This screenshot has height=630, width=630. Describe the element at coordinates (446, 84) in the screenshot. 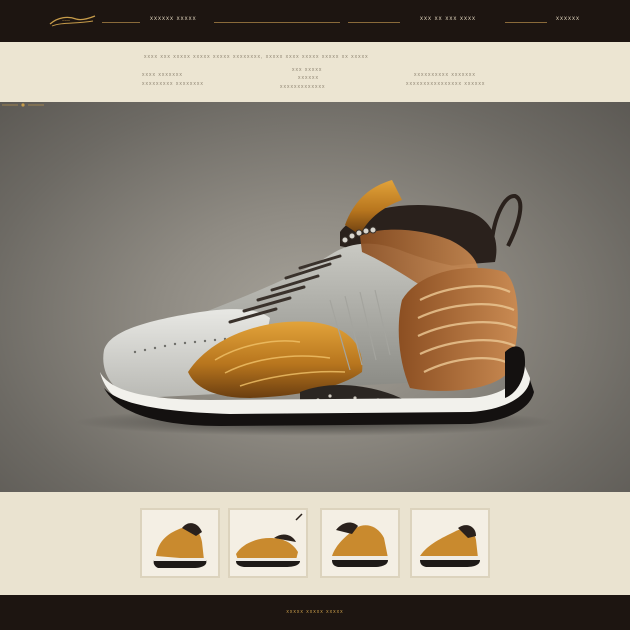

I see `banner-col-right-2: xxxxxxxxxxxxxxxx xxxxxx` at that location.